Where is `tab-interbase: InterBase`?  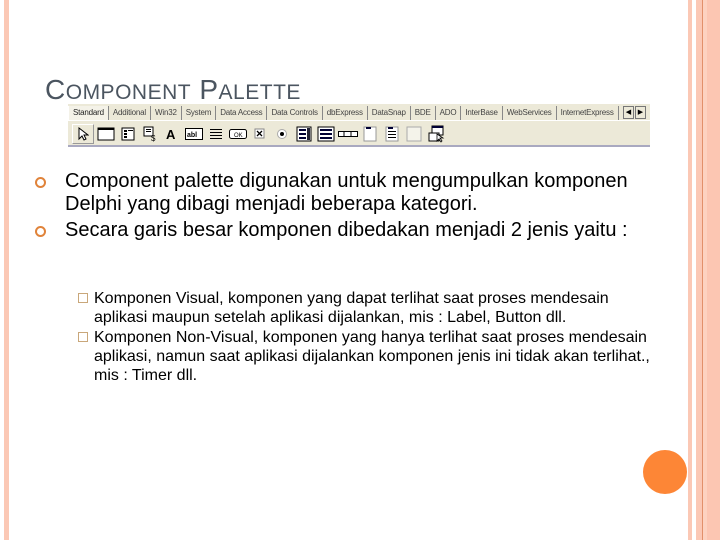 tab-interbase: InterBase is located at coordinates (482, 113).